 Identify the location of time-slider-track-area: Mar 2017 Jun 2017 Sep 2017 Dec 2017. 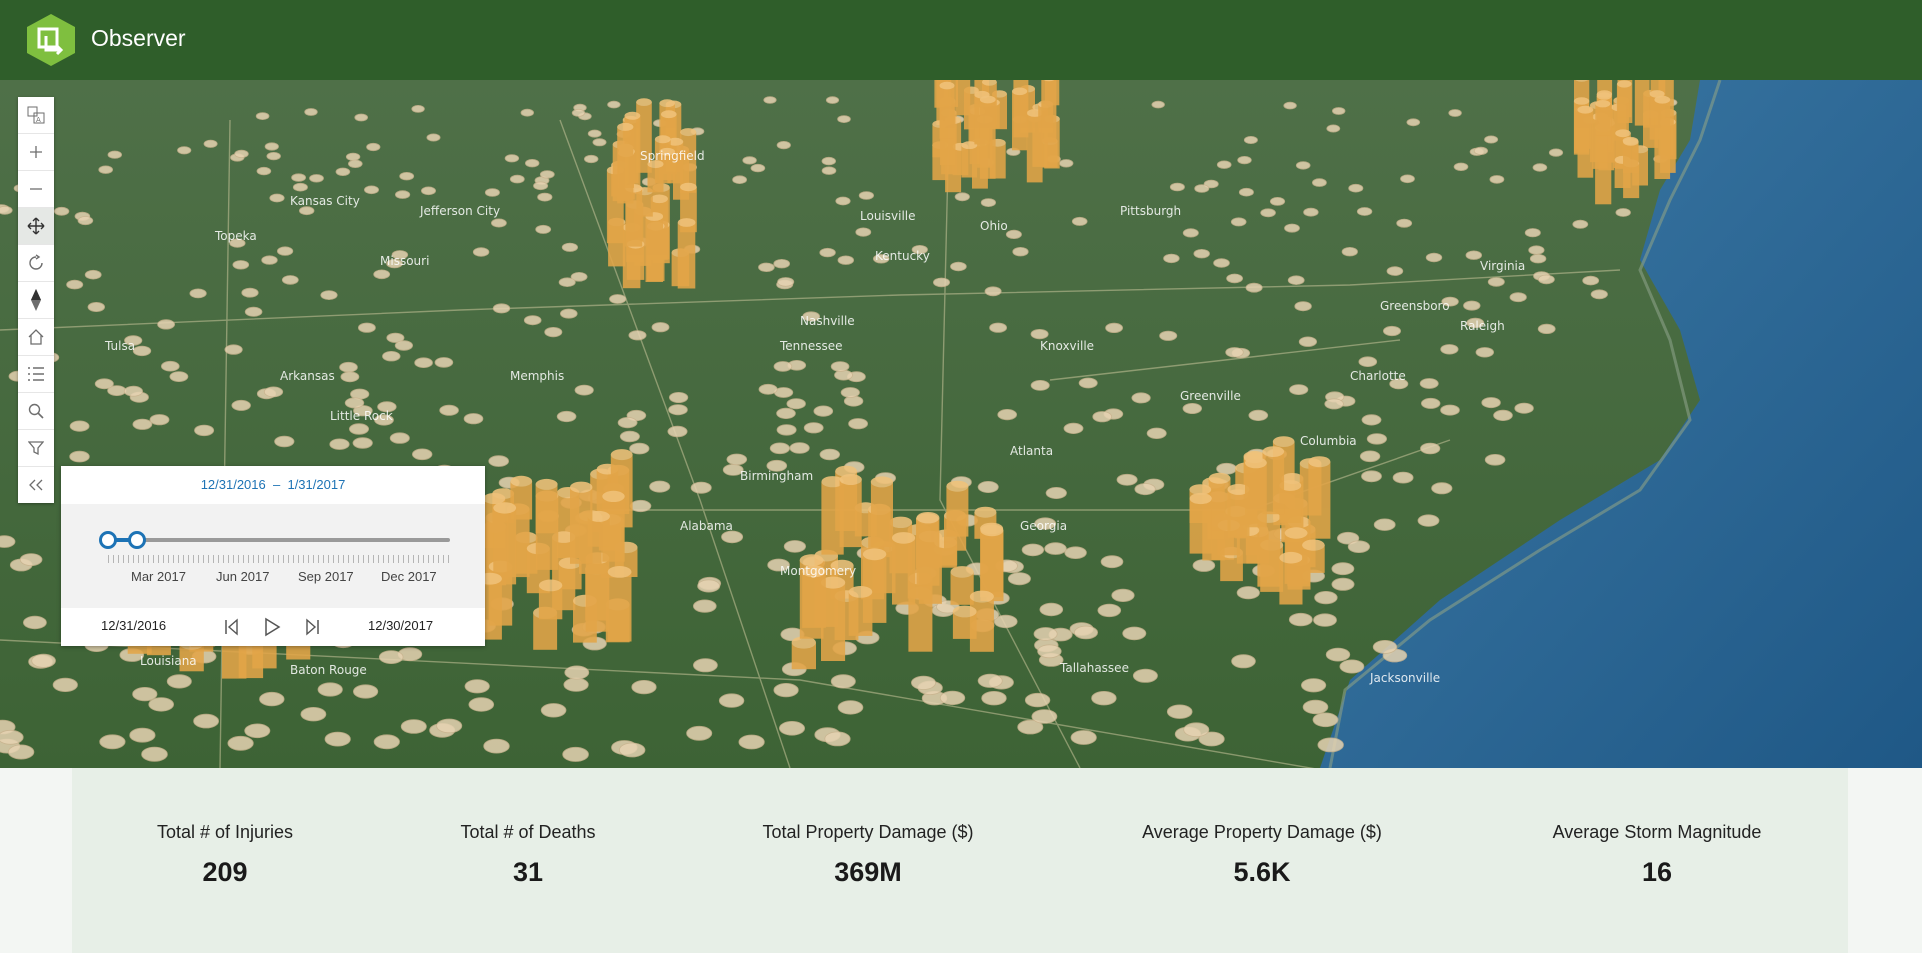
(273, 556).